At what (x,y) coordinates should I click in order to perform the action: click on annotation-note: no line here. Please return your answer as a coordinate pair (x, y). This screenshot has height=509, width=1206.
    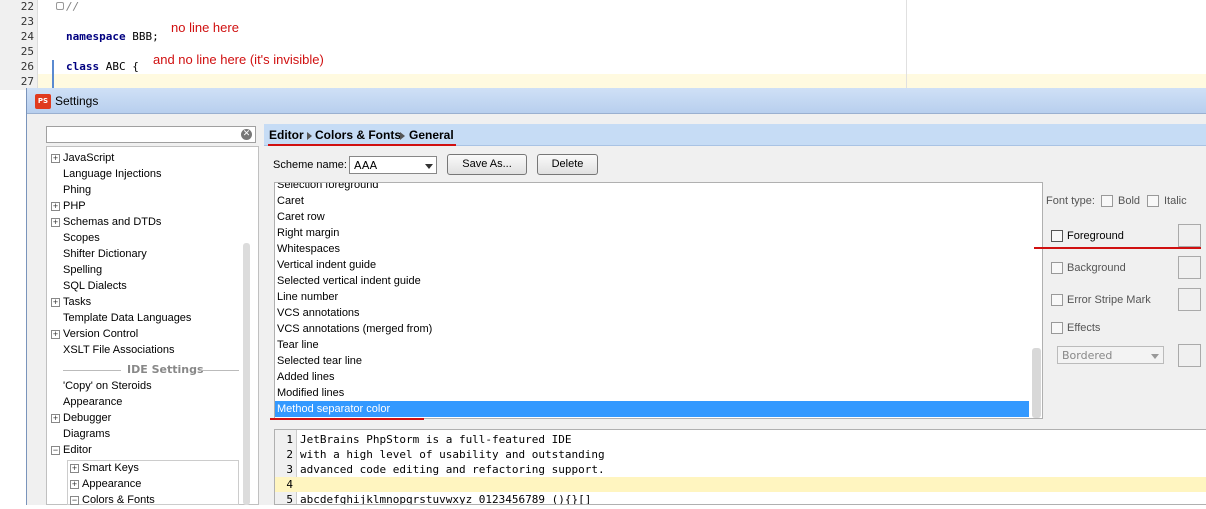
    Looking at the image, I should click on (205, 27).